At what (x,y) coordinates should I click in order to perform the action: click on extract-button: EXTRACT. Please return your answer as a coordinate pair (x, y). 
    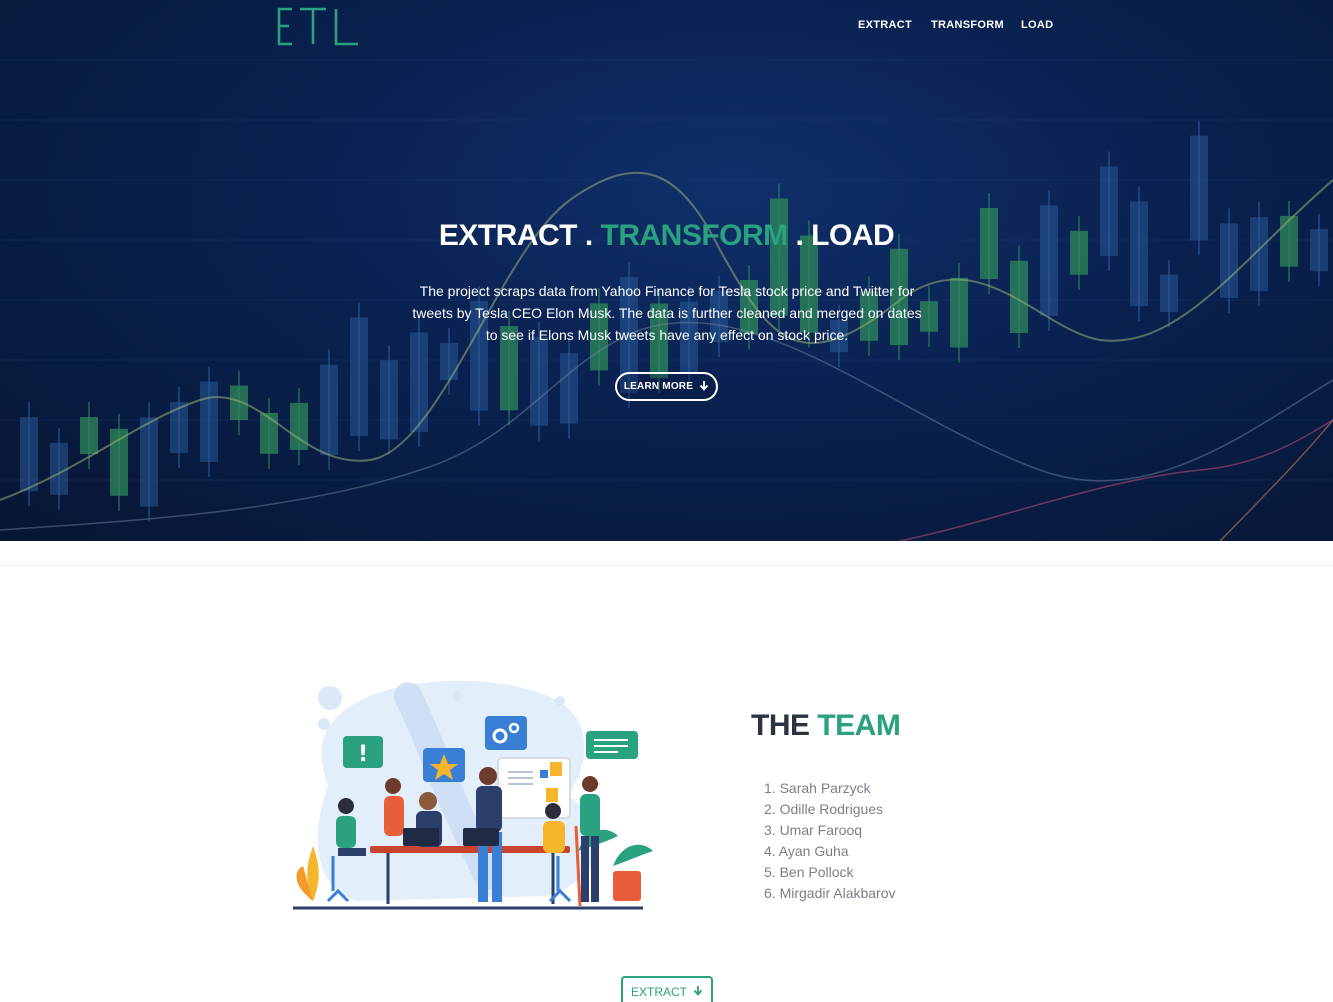
    Looking at the image, I should click on (667, 989).